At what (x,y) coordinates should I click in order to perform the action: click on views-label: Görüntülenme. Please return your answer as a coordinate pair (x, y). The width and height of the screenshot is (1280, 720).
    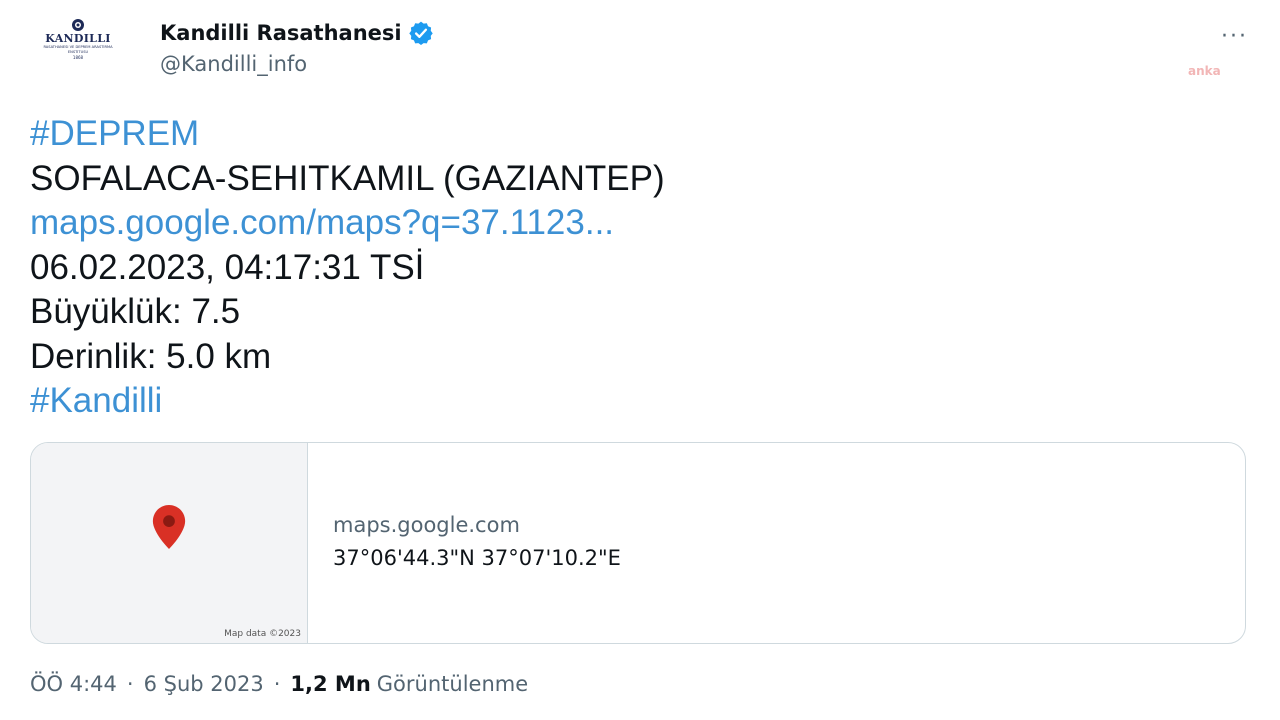
    Looking at the image, I should click on (452, 684).